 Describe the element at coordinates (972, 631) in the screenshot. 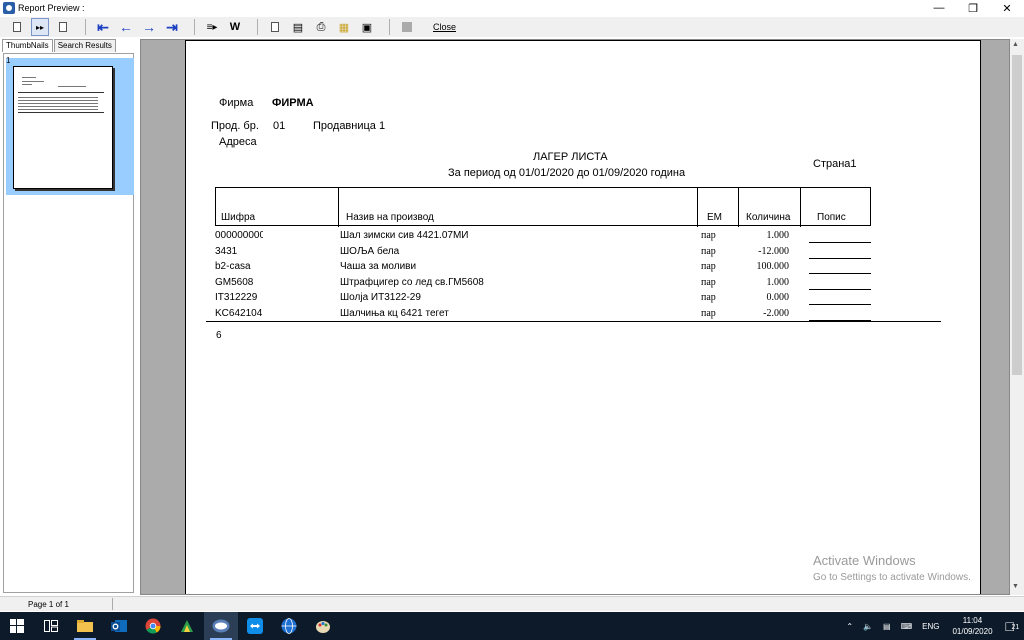

I see `clock-date: 01/09/2020` at that location.